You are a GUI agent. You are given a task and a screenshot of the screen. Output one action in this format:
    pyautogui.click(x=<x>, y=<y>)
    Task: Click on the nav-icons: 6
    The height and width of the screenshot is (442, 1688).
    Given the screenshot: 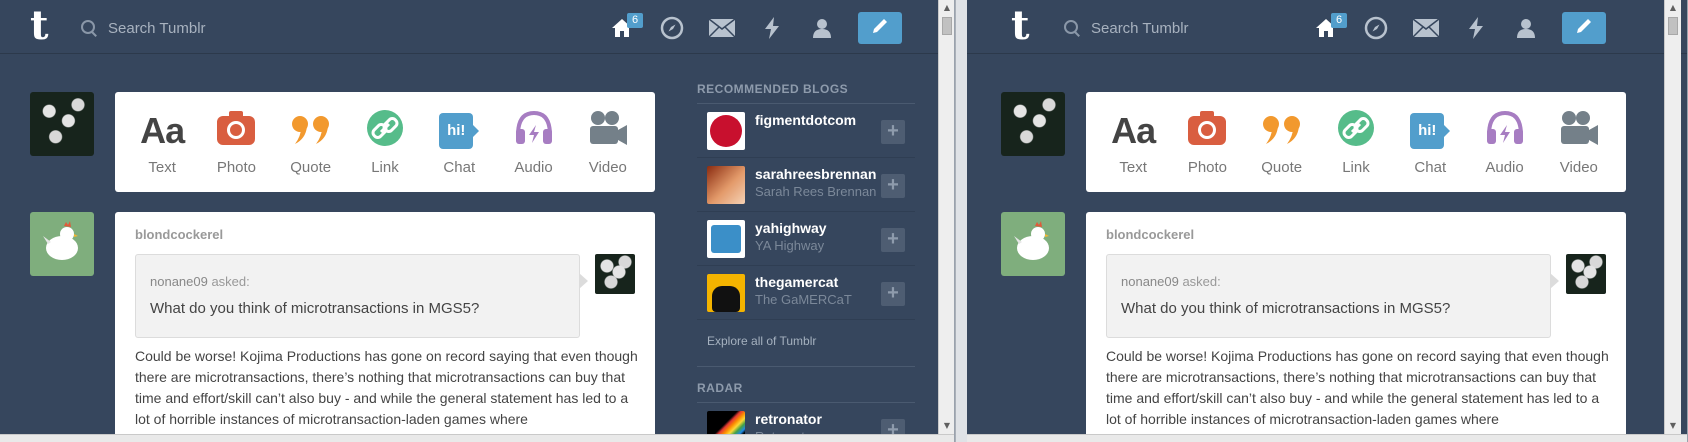 What is the action you would take?
    pyautogui.click(x=1459, y=28)
    